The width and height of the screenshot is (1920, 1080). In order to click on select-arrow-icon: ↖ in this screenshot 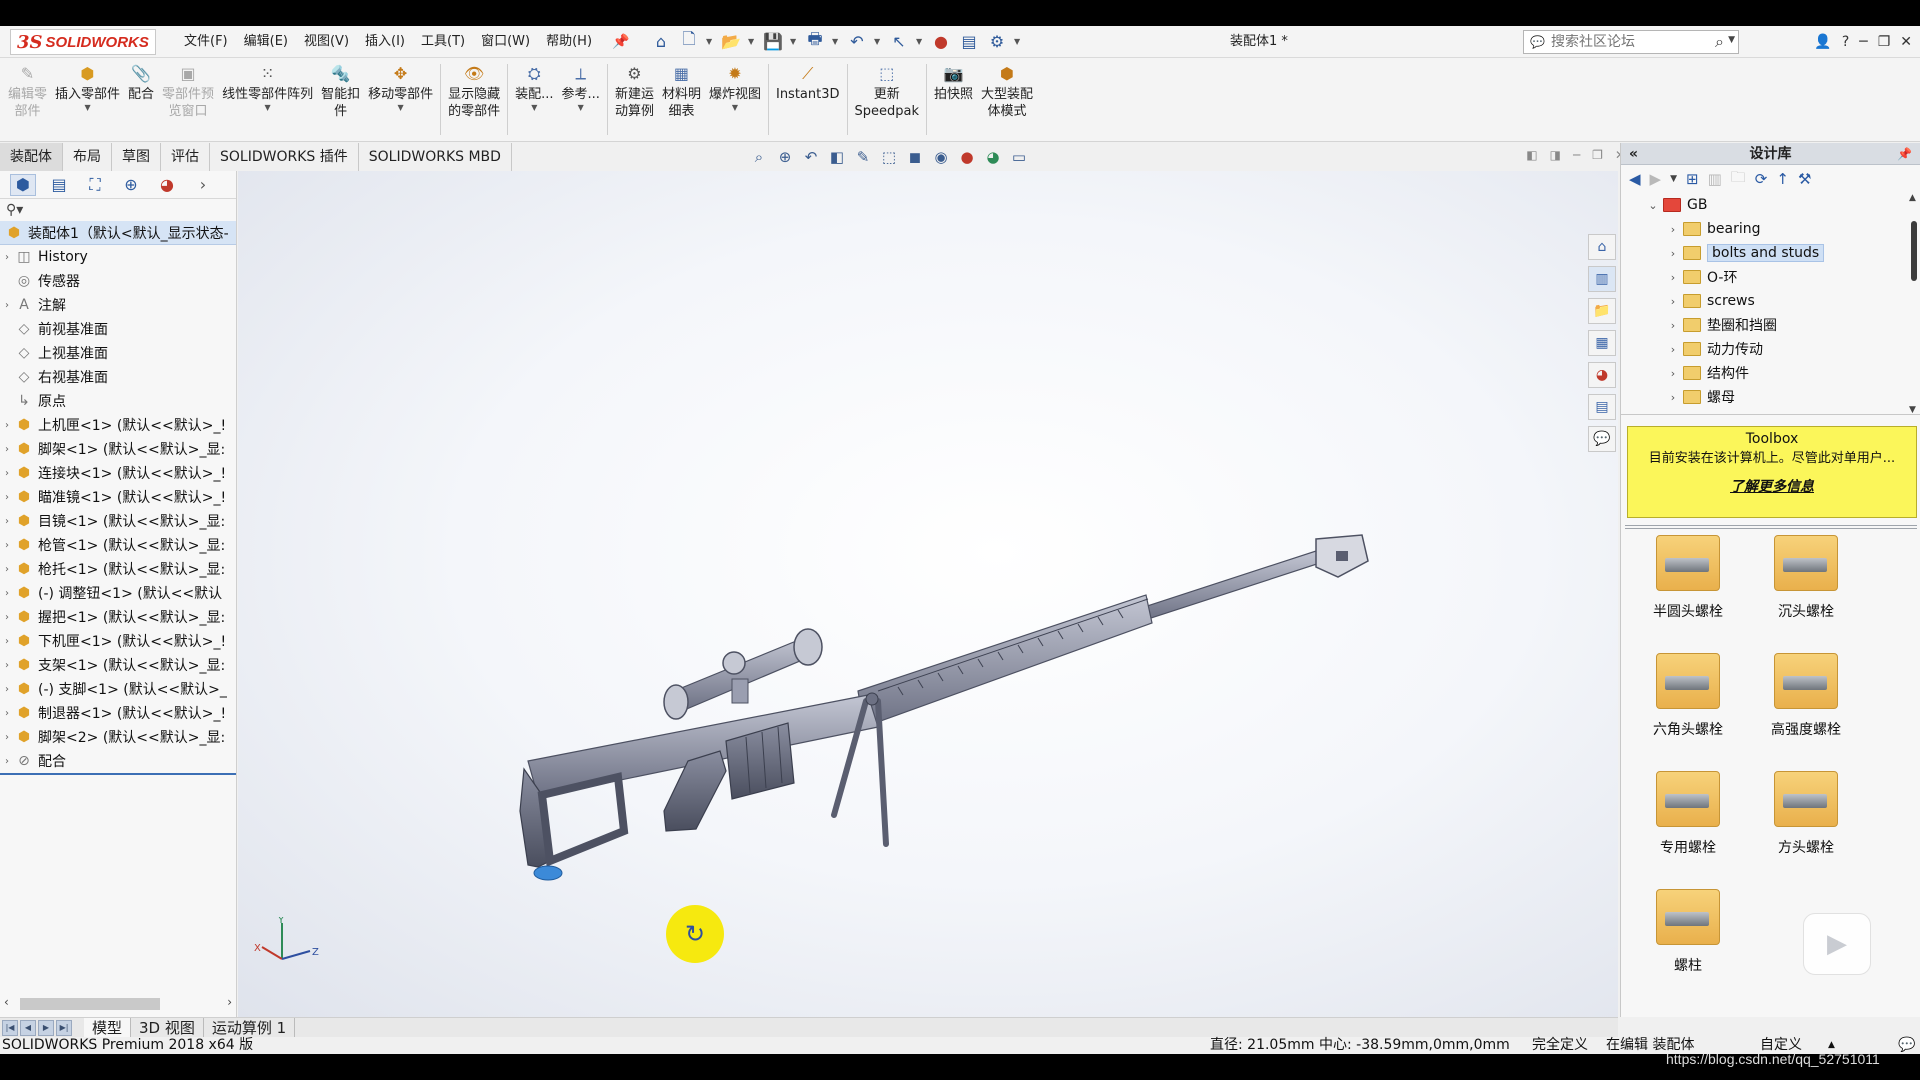, I will do `click(899, 41)`.